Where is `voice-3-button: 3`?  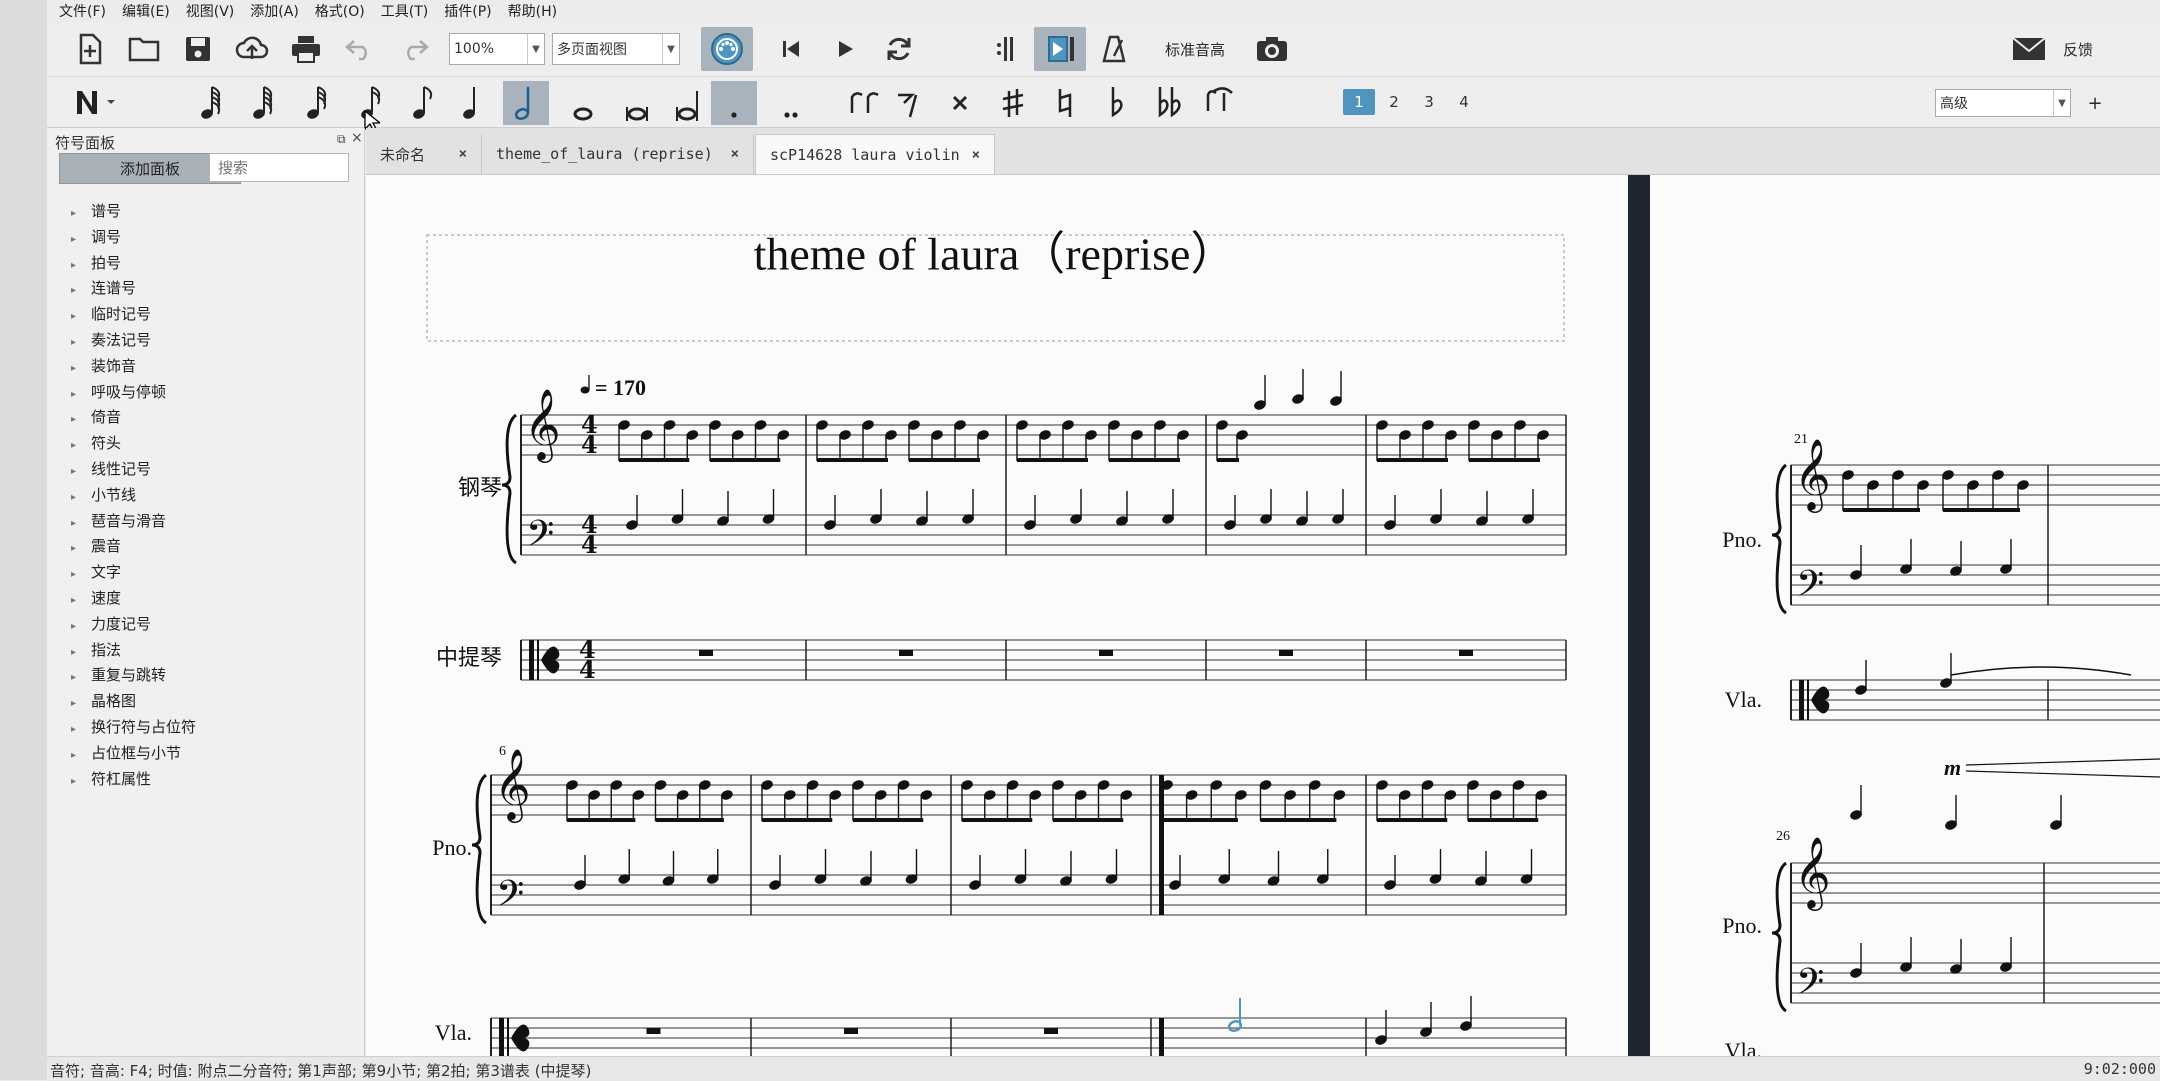 voice-3-button: 3 is located at coordinates (1429, 102).